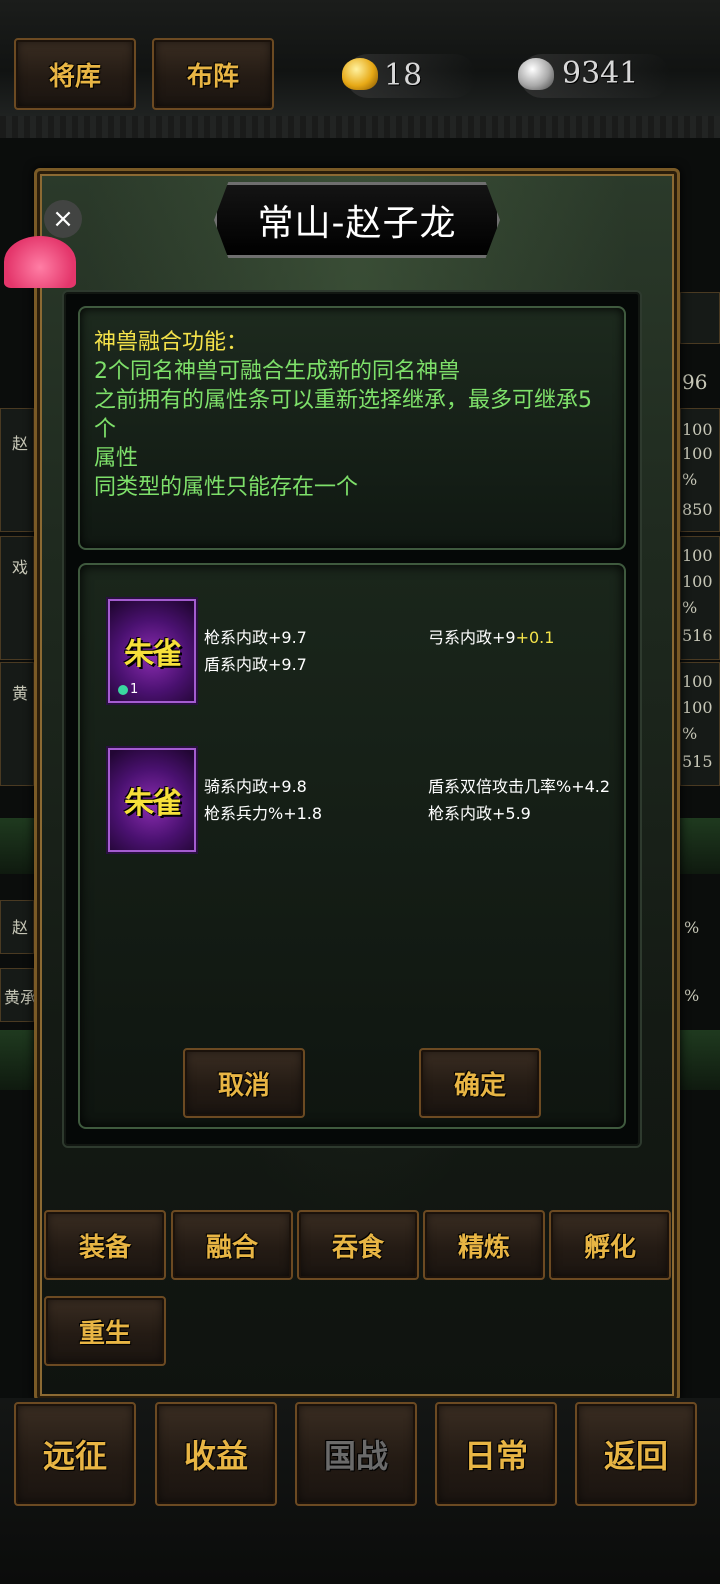 The image size is (720, 1584). I want to click on attribute-text: 弓系内政+9, so click(472, 637).